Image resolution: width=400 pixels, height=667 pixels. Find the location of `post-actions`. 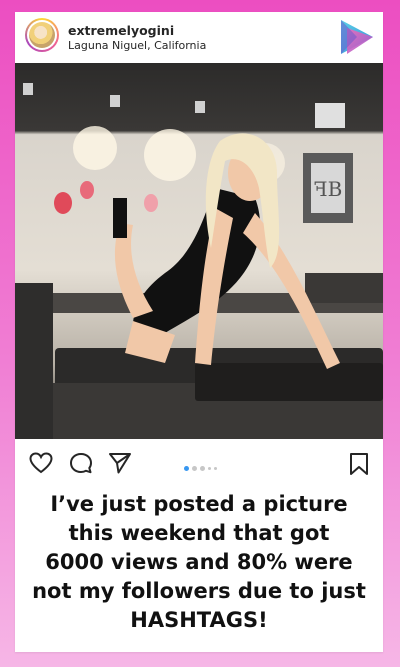

post-actions is located at coordinates (199, 463).